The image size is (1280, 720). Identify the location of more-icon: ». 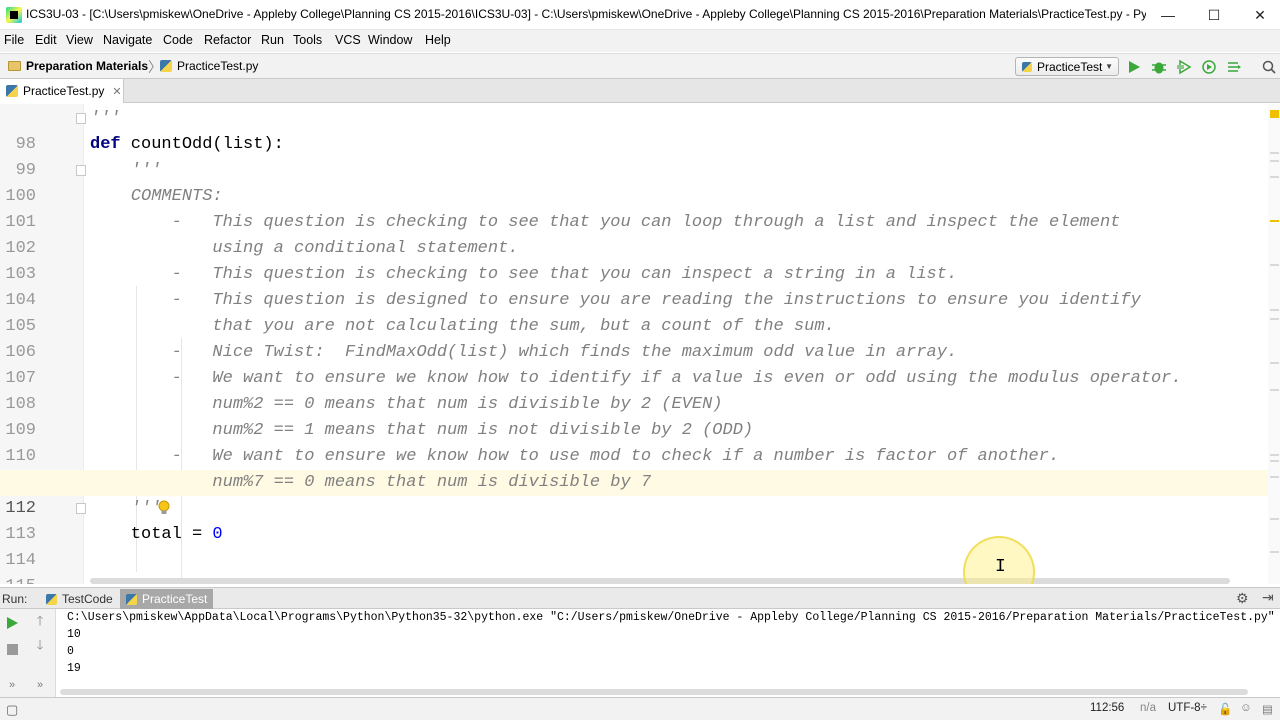
(40, 685).